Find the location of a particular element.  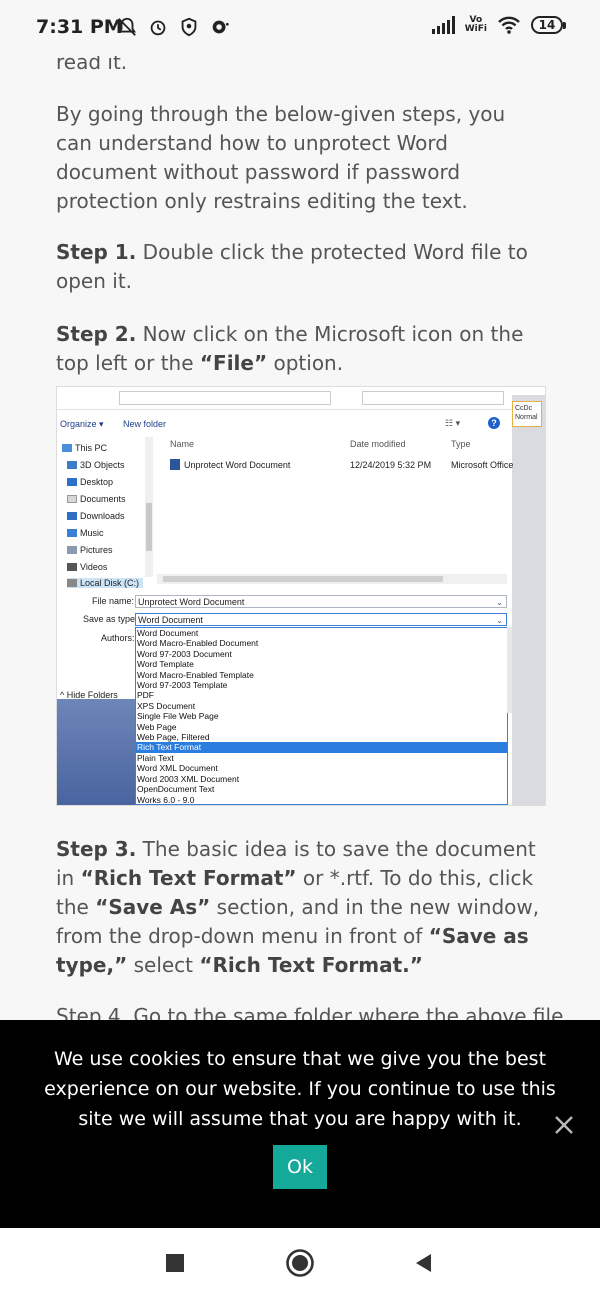

authors-label: Authors: is located at coordinates (118, 638).